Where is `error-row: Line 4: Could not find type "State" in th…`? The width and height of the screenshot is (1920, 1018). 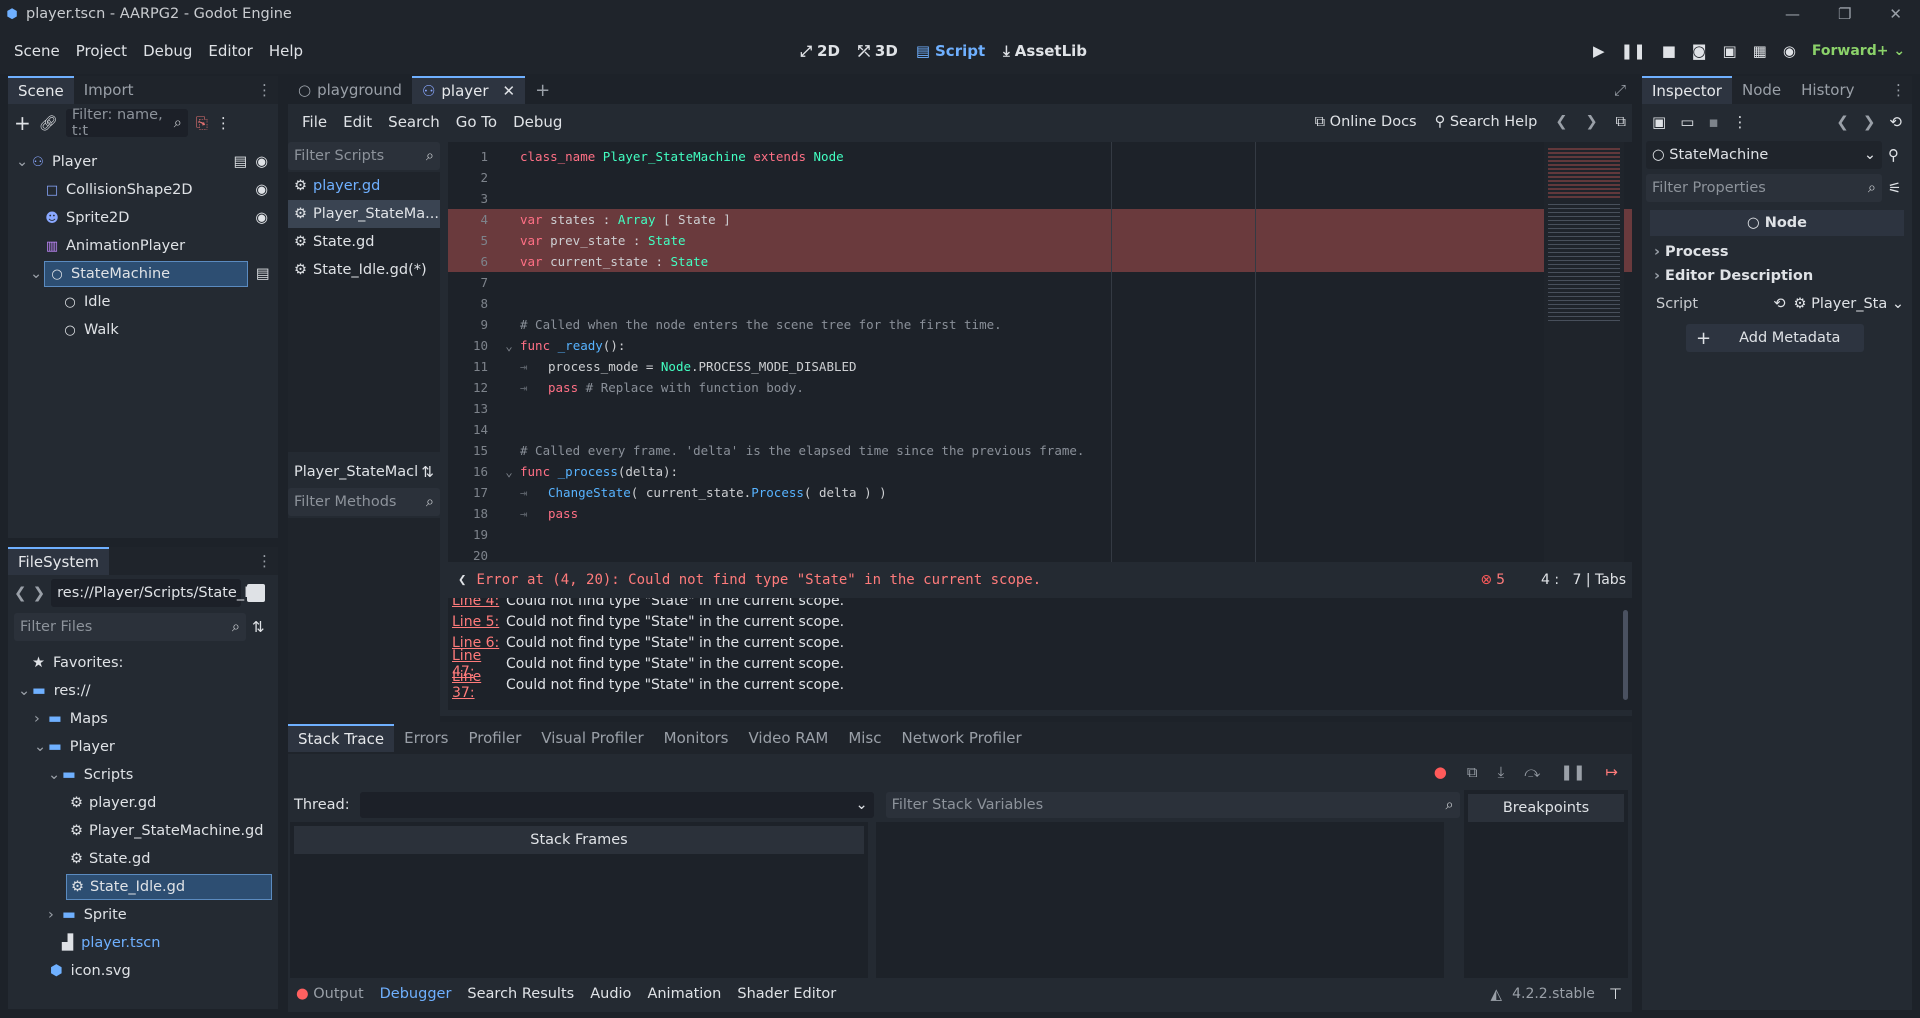 error-row: Line 4: Could not find type "State" in th… is located at coordinates (1040, 604).